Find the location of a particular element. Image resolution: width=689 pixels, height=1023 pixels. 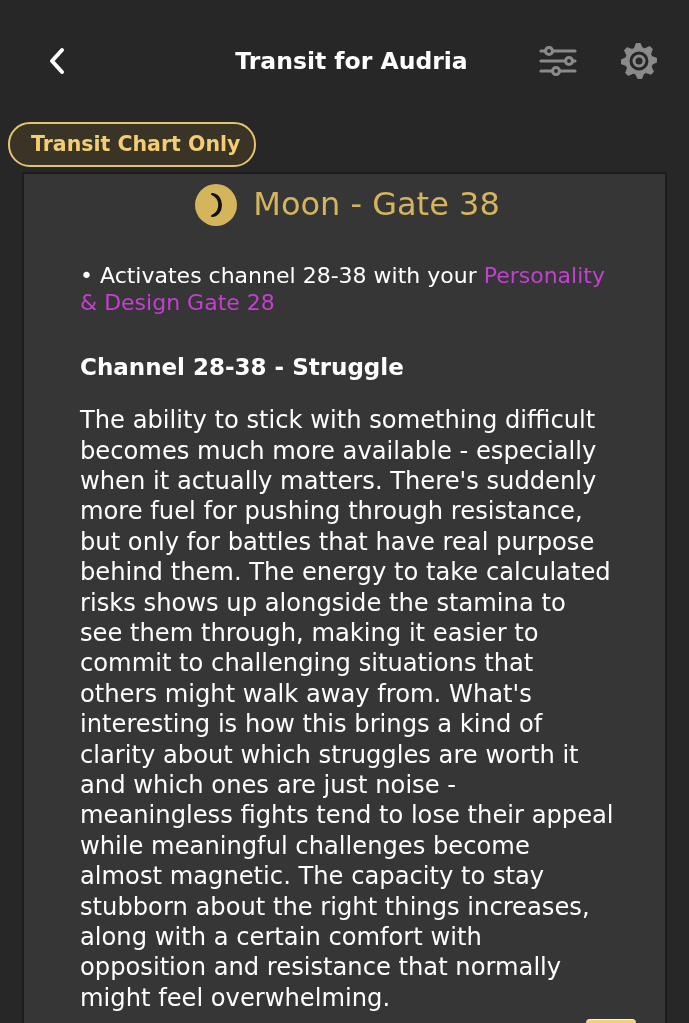

planet-gate-title: Moon - Gate 38 is located at coordinates (376, 204).